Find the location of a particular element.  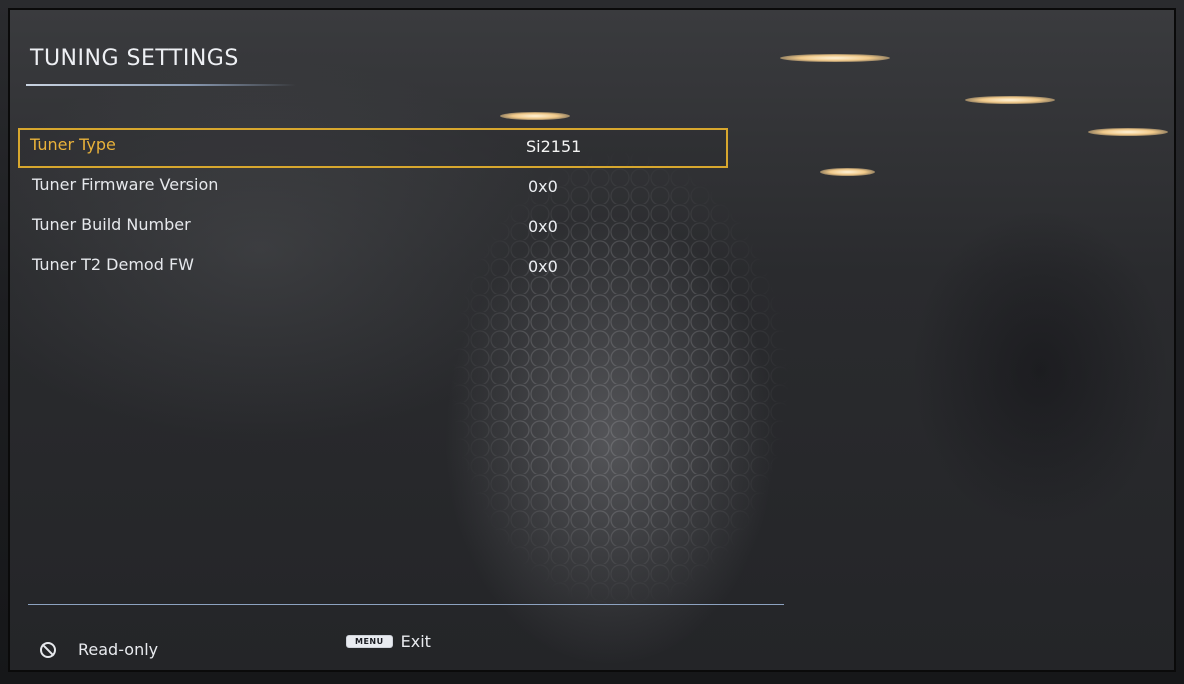

setting-row-tuner-type: Tuner Type Si2151 is located at coordinates (373, 148).